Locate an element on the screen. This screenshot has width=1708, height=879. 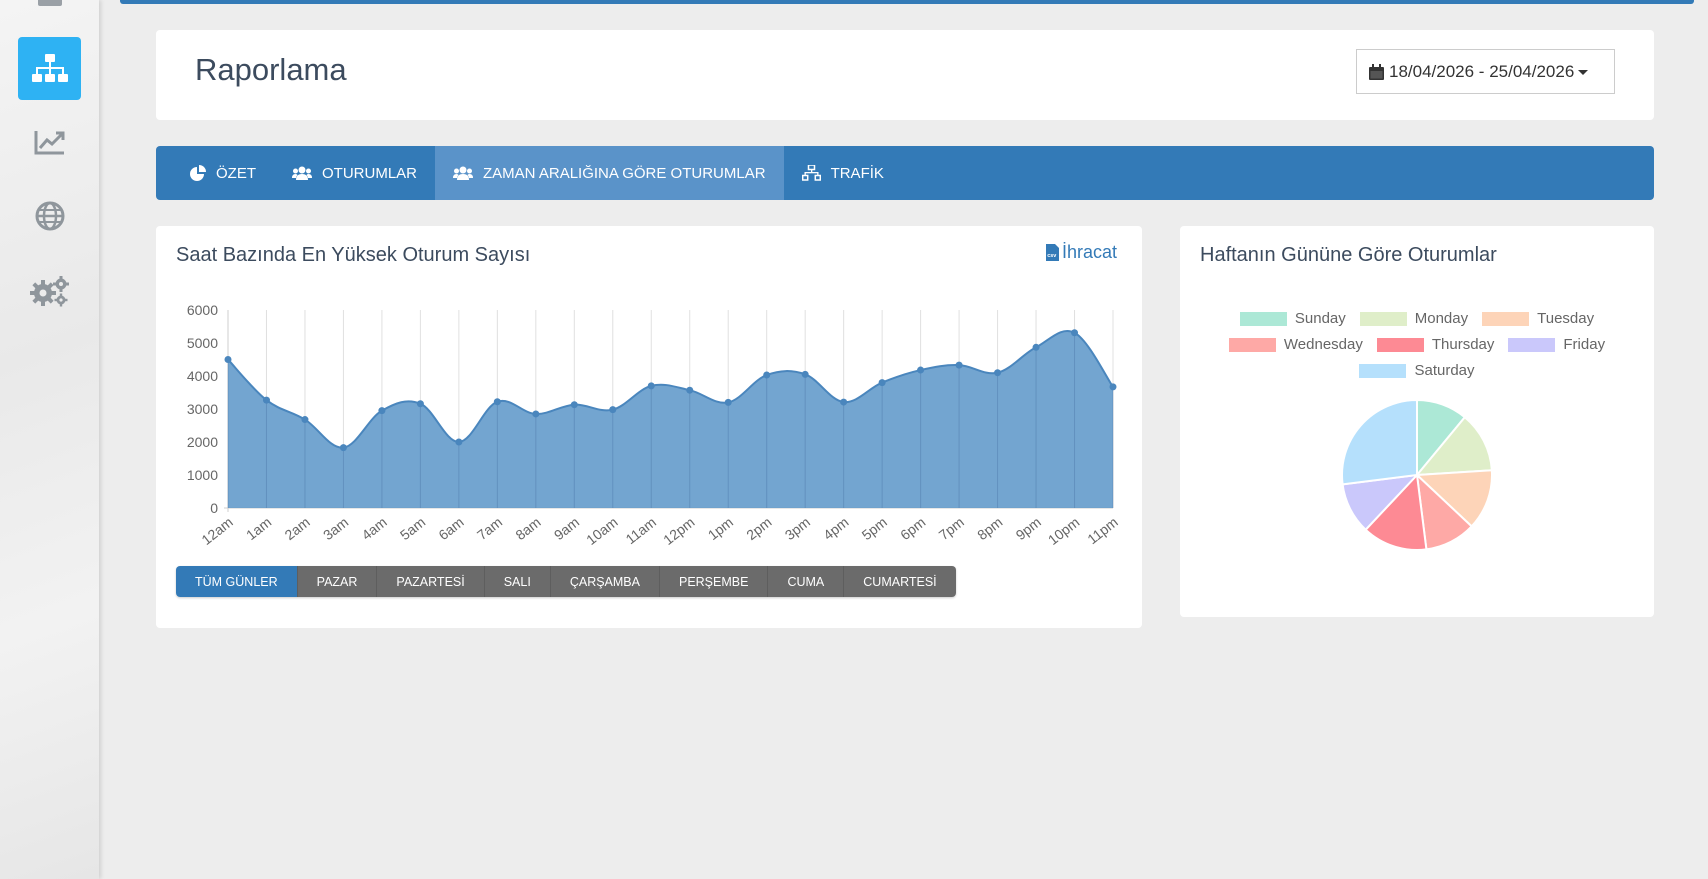
sidebar-top-icon is located at coordinates (50, 3).